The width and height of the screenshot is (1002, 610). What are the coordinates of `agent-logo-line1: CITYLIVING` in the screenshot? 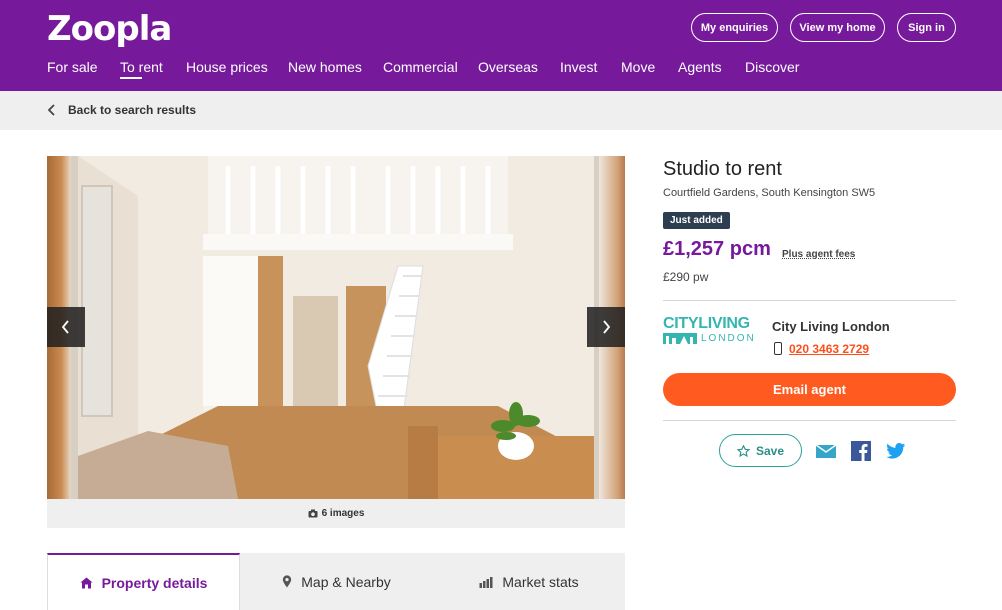 It's located at (706, 323).